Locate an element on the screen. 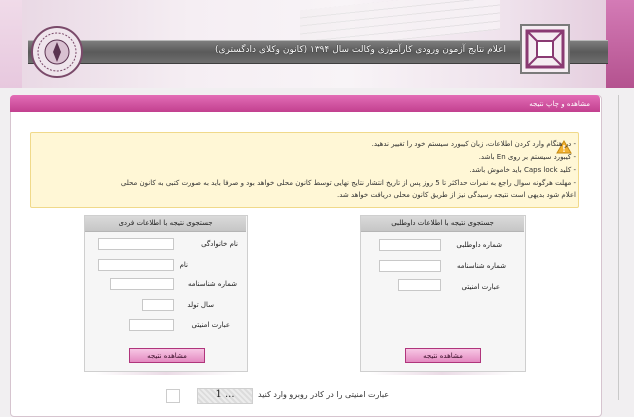 This screenshot has width=634, height=417. applicant-number-input is located at coordinates (410, 245).